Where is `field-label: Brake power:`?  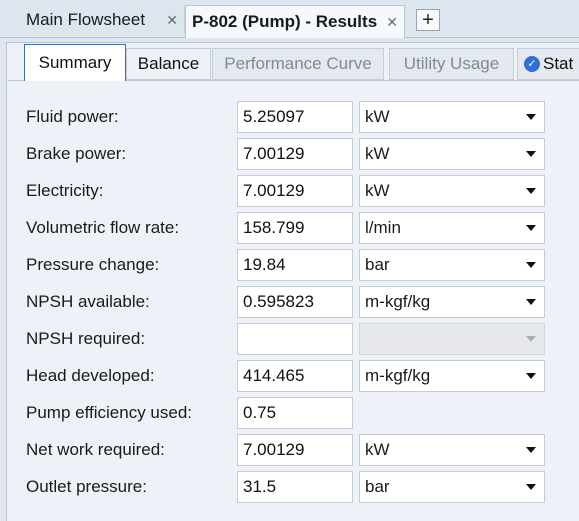 field-label: Brake power: is located at coordinates (76, 153).